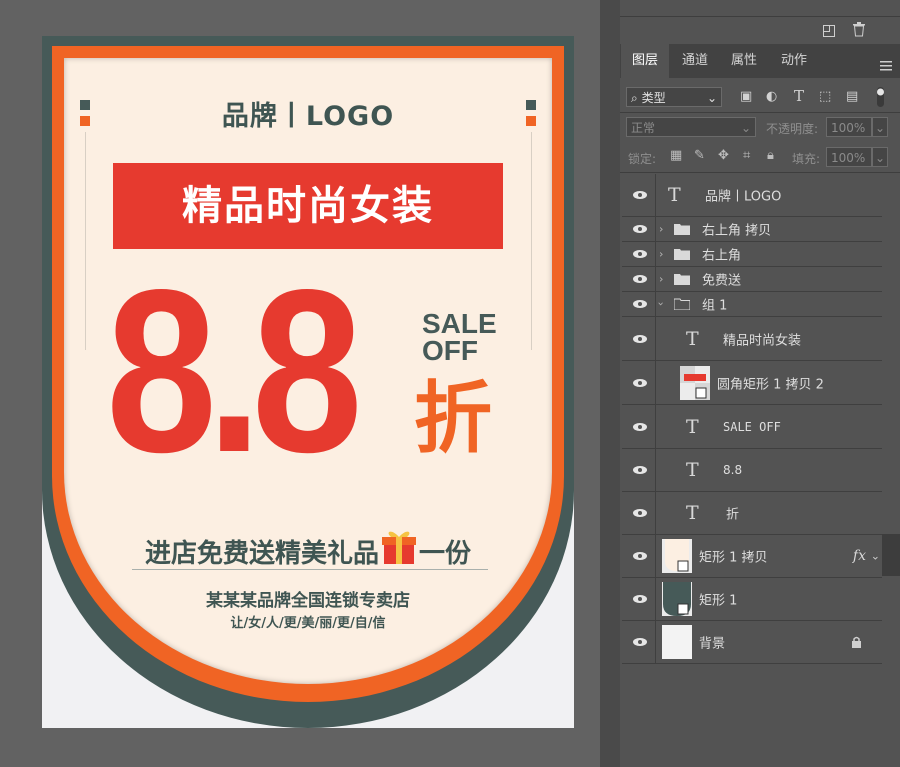  What do you see at coordinates (760, 8) in the screenshot?
I see `panel-top-strip` at bounding box center [760, 8].